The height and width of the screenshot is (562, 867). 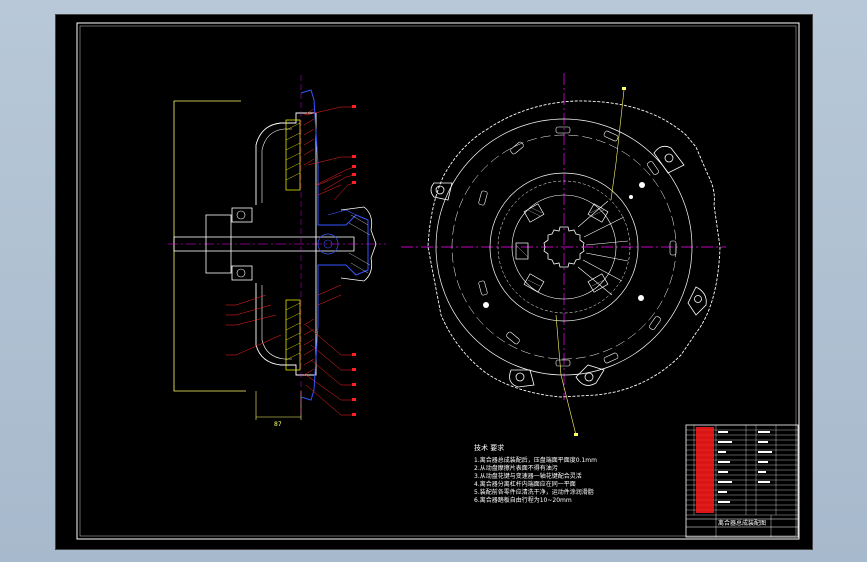 I want to click on cover-slots, so click(x=577, y=246).